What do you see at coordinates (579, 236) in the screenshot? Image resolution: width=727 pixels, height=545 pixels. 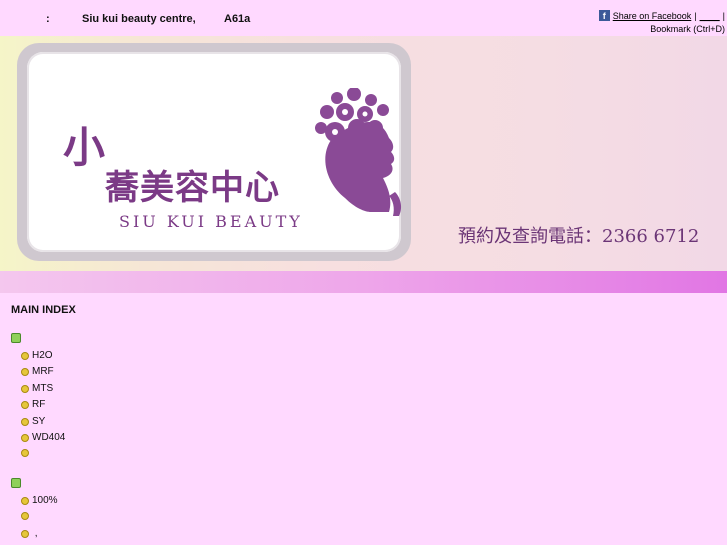 I see `booking-phone: 預約及查詢電話：2366 6712` at bounding box center [579, 236].